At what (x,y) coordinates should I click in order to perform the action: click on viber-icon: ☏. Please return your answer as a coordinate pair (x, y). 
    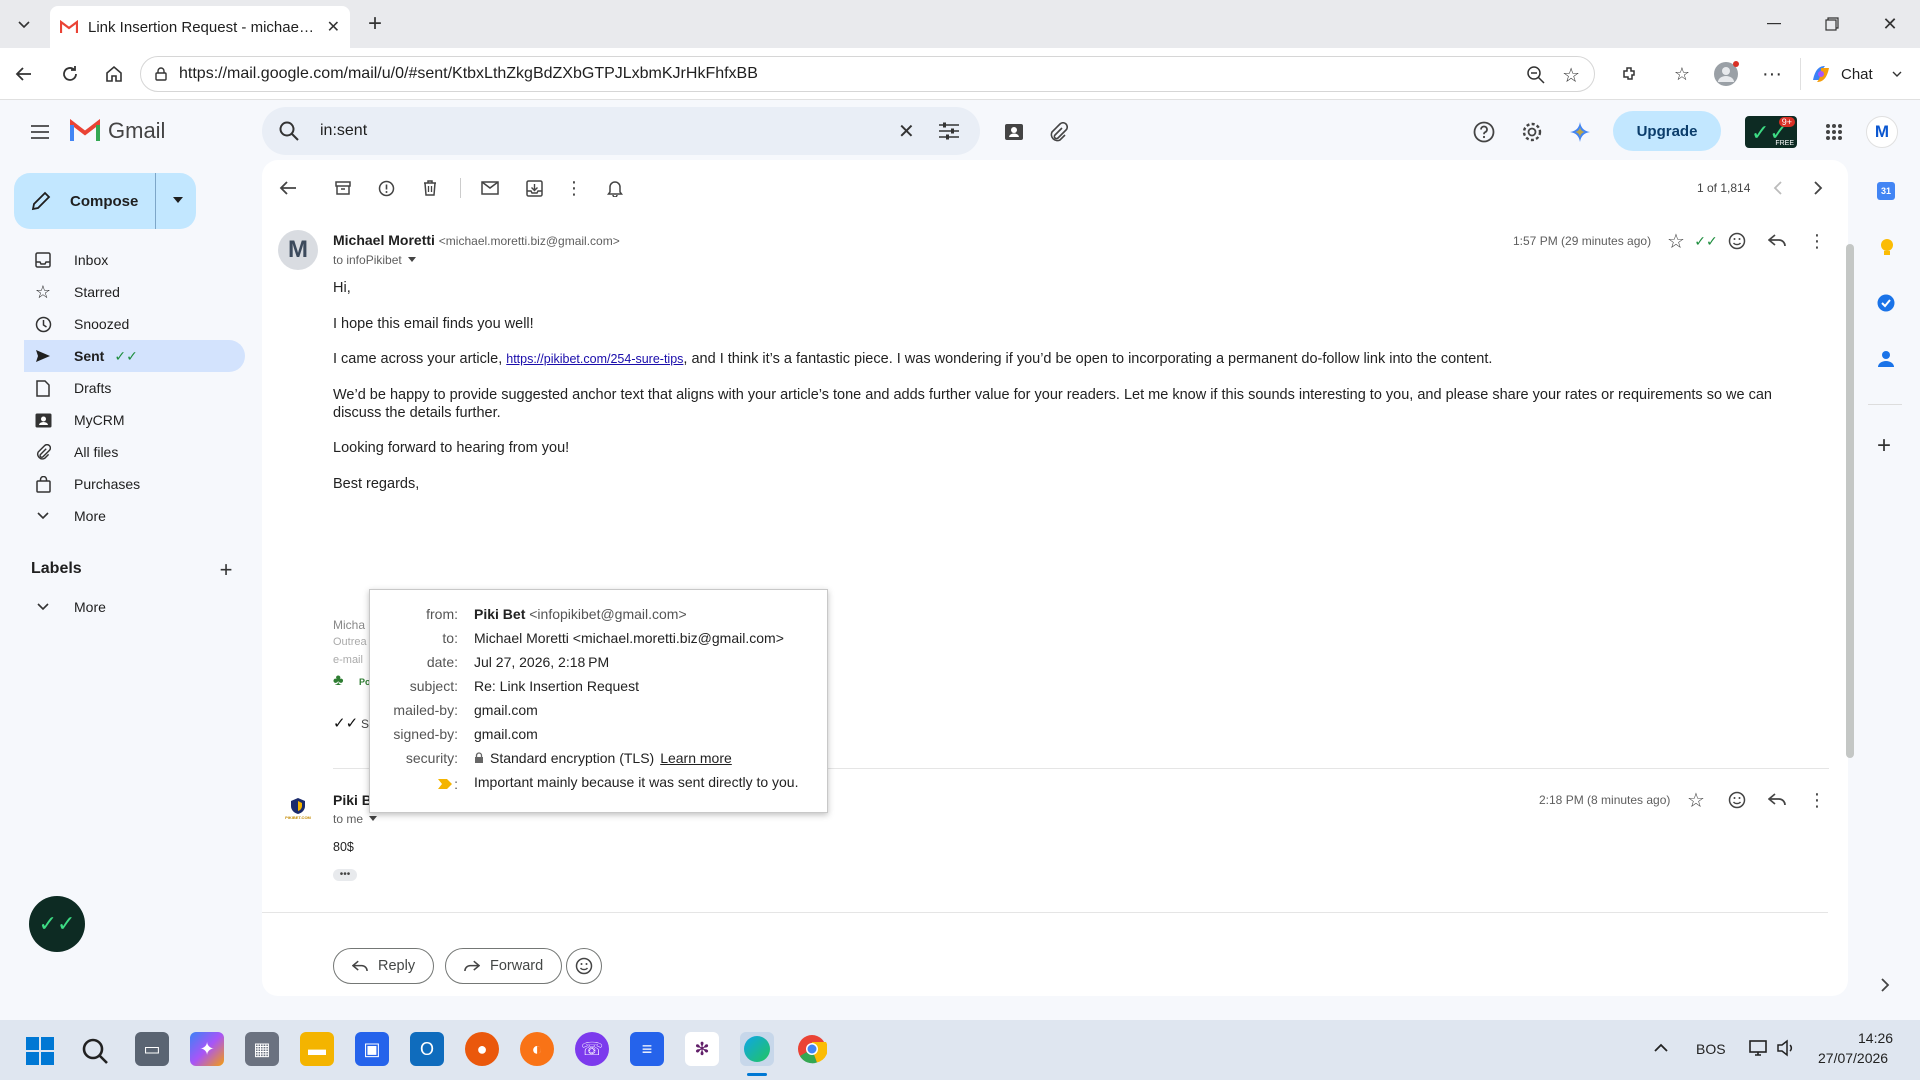
    Looking at the image, I should click on (592, 1049).